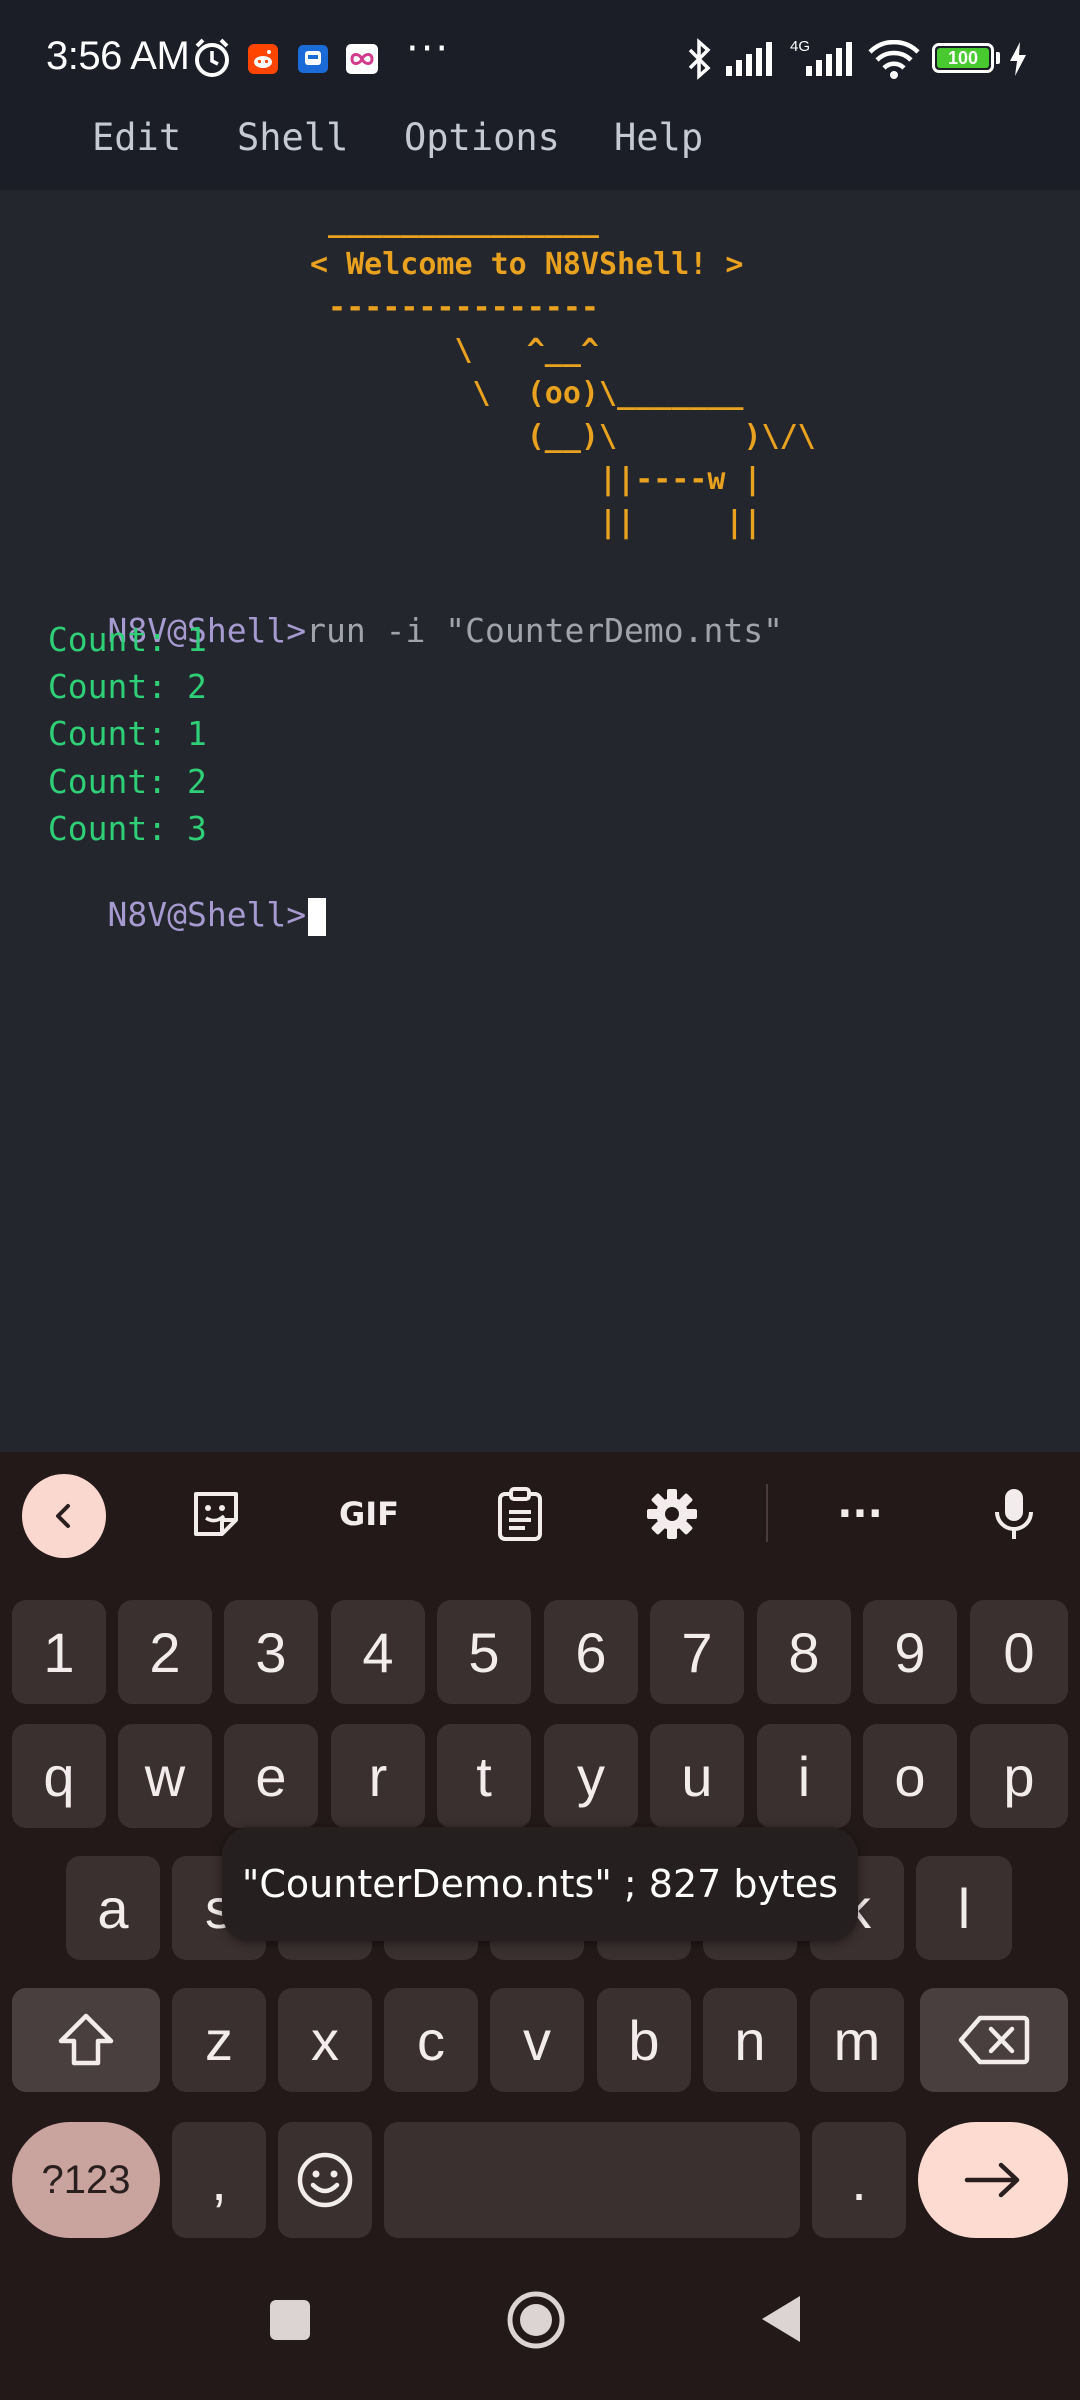  I want to click on signal-4g-icon, so click(829, 59).